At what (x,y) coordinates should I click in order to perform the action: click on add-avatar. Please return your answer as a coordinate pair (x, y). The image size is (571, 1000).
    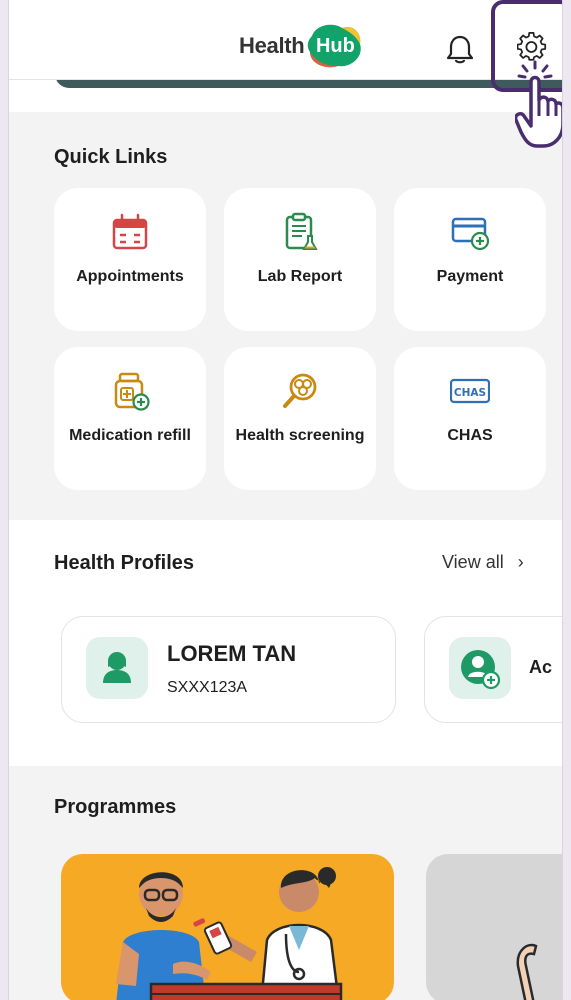
    Looking at the image, I should click on (480, 668).